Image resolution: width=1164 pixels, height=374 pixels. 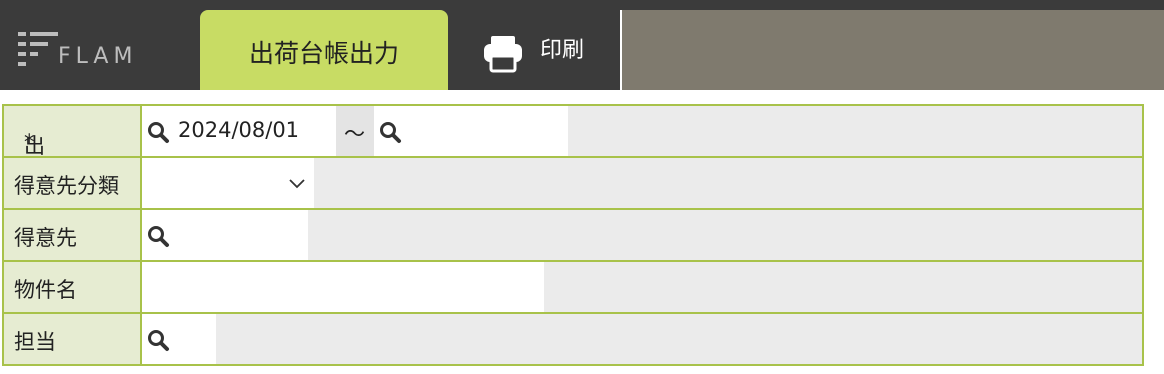 I want to click on logo-text: FLAM, so click(x=98, y=56).